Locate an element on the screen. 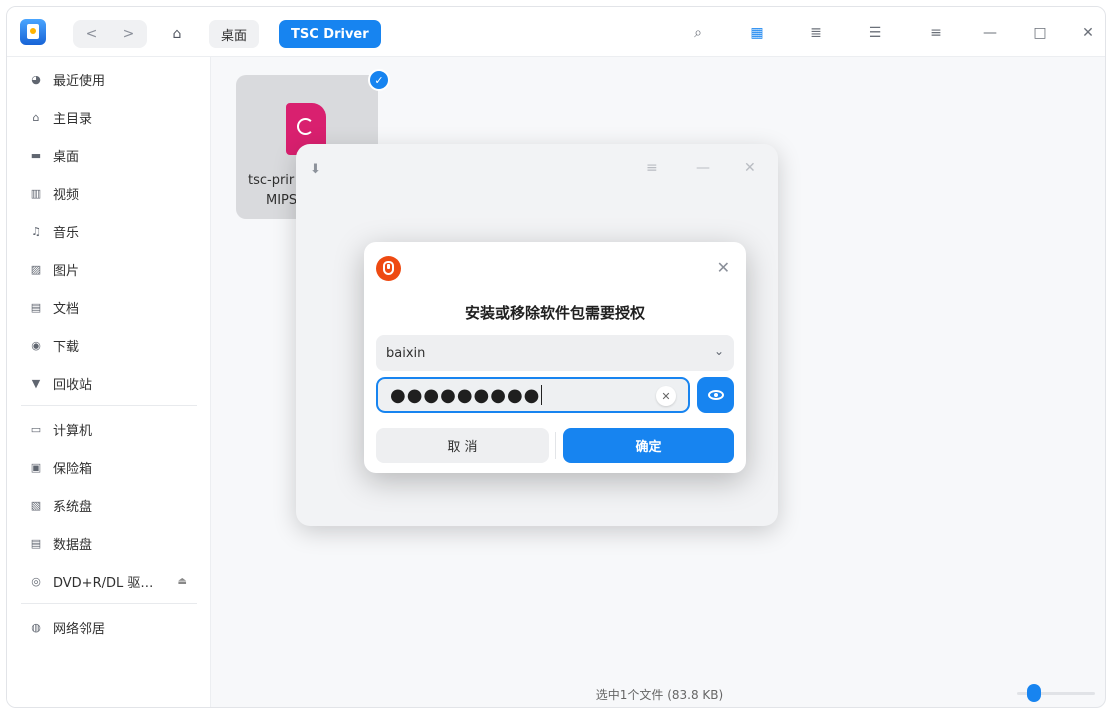  music-icon: ♫ is located at coordinates (36, 231).